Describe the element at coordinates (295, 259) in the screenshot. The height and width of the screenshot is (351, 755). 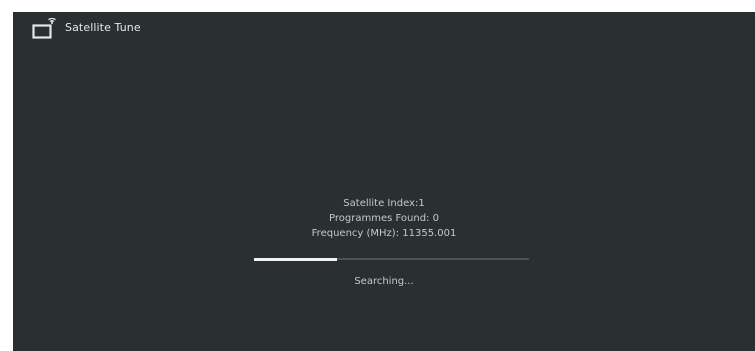
I see `scan-progress-fill` at that location.